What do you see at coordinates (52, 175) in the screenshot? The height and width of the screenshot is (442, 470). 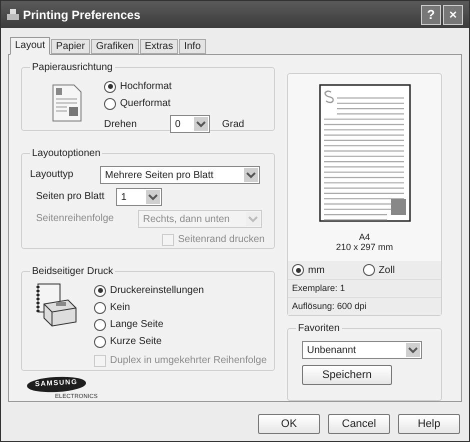 I see `field-label: Layouttyp` at bounding box center [52, 175].